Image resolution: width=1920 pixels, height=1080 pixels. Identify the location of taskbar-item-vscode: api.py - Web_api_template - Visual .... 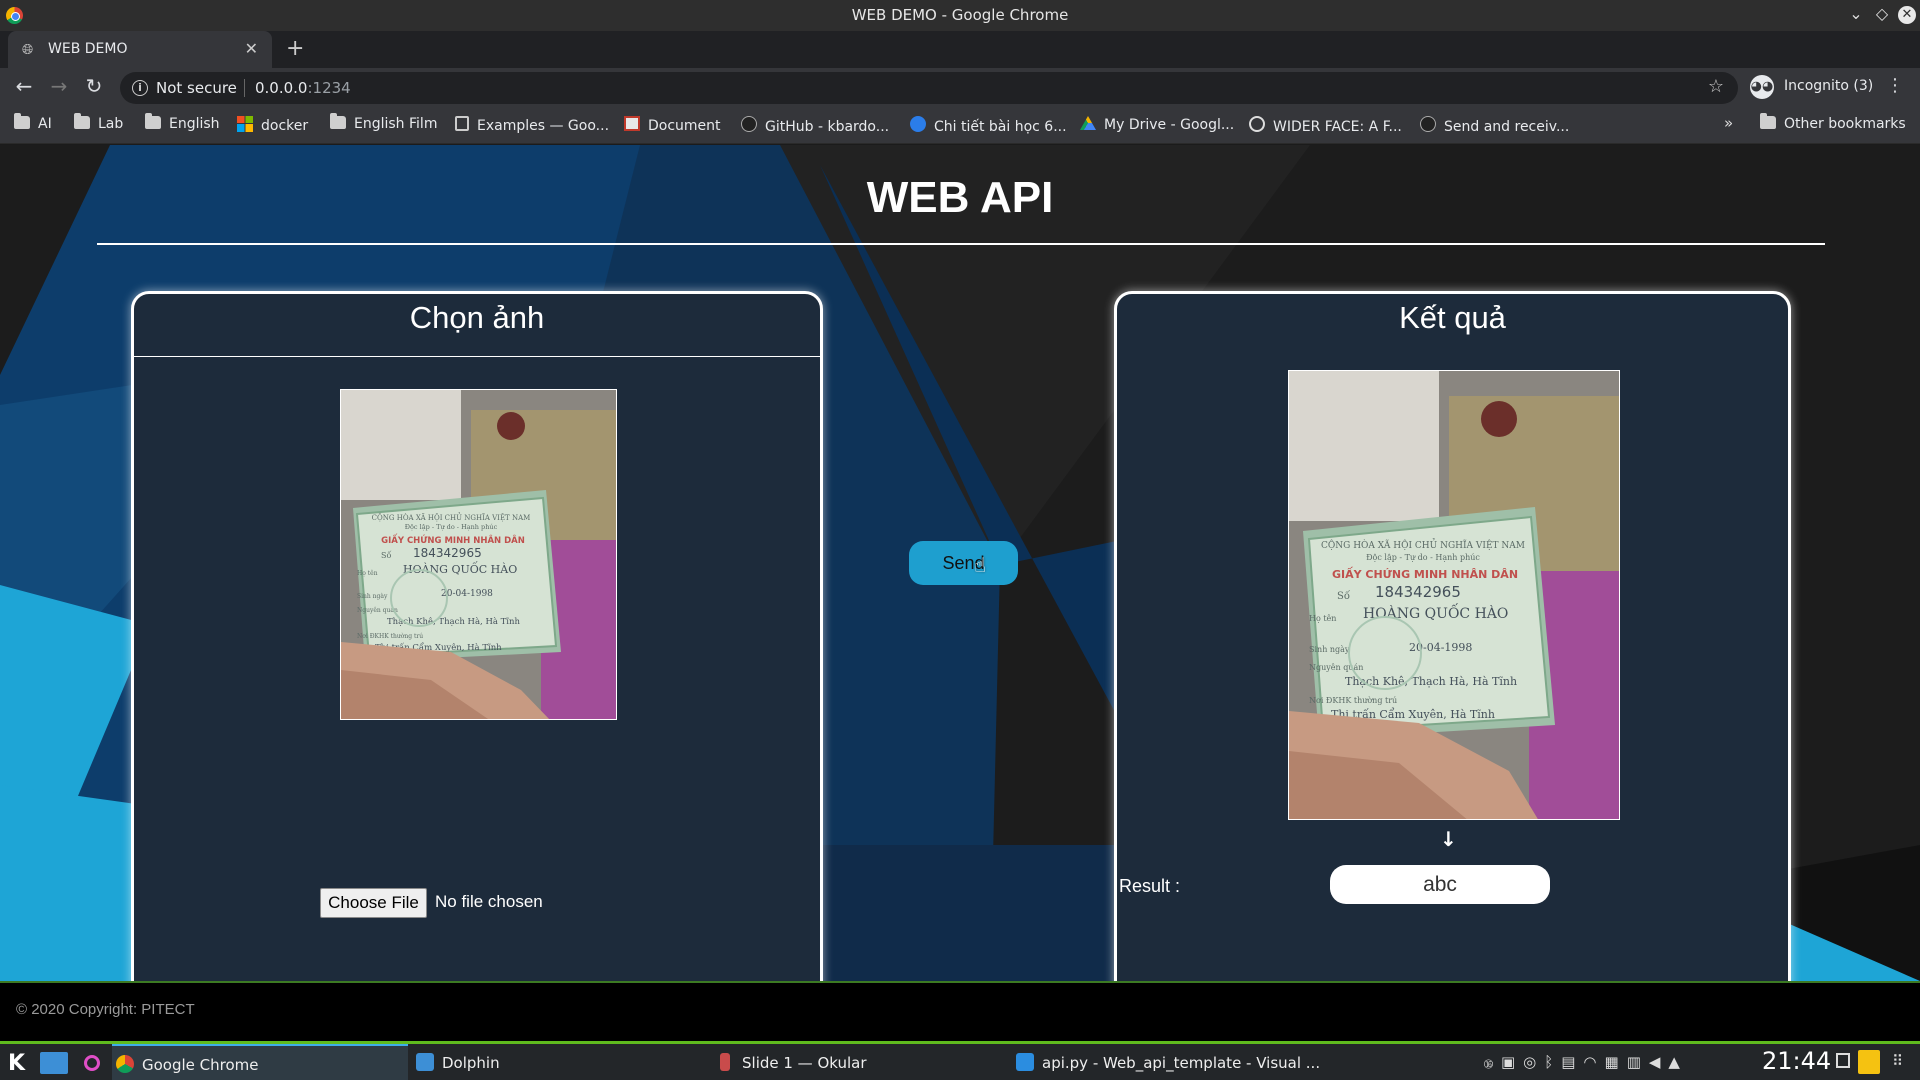
(1166, 1062).